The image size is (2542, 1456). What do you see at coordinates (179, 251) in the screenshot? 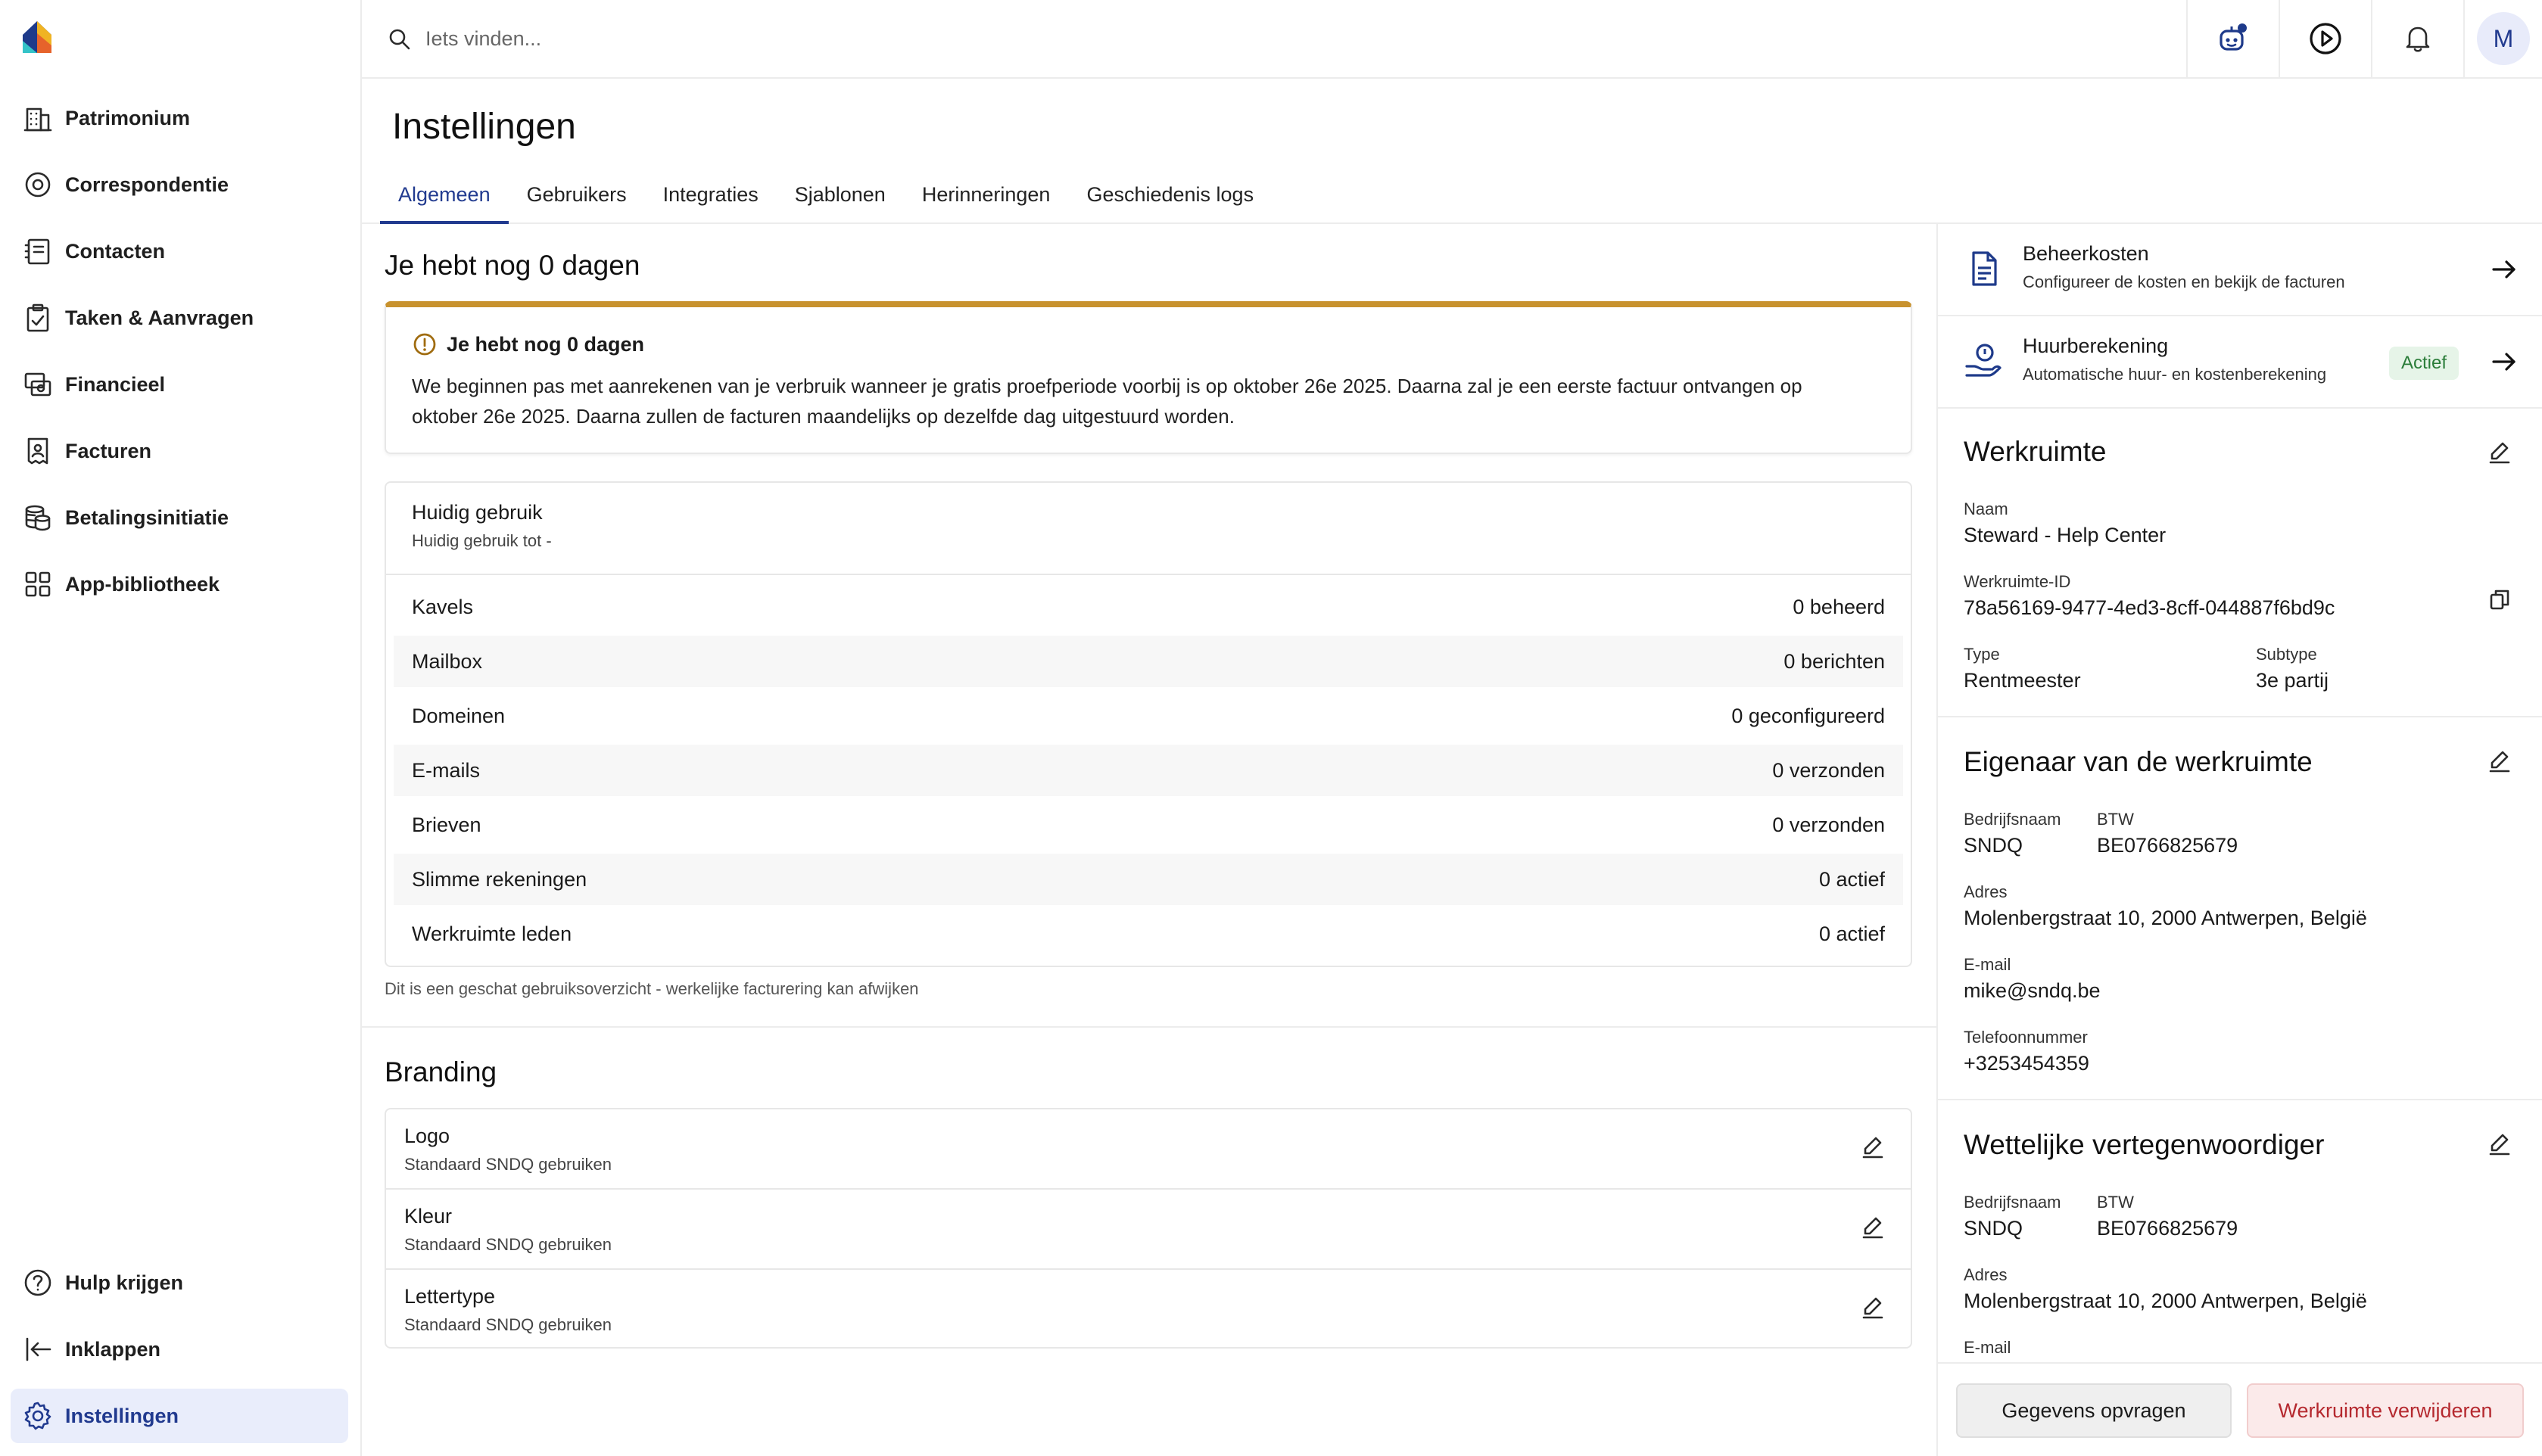
I see `sidebar-item-contacten: Contacten` at bounding box center [179, 251].